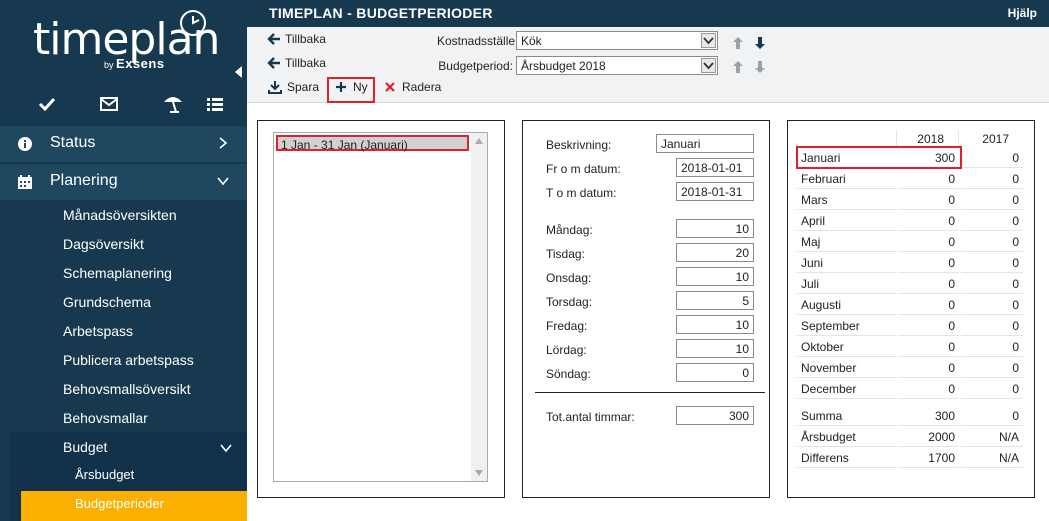 Image resolution: width=1049 pixels, height=521 pixels. Describe the element at coordinates (47, 104) in the screenshot. I see `checkmark-icon` at that location.